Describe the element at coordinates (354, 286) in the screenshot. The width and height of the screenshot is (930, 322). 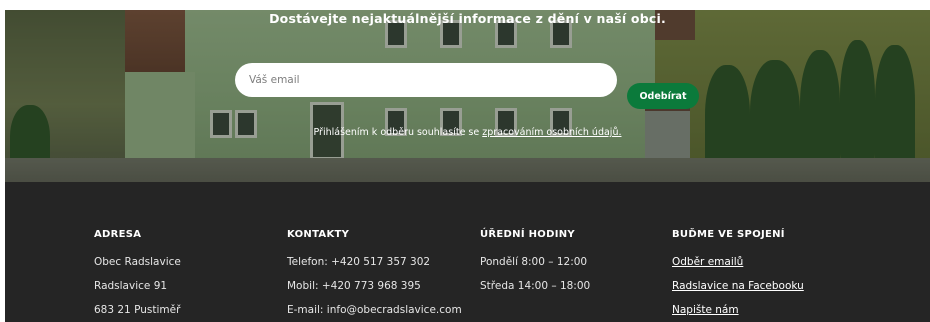
I see `contact-mobile: Mobil: +420 773 968 395` at that location.